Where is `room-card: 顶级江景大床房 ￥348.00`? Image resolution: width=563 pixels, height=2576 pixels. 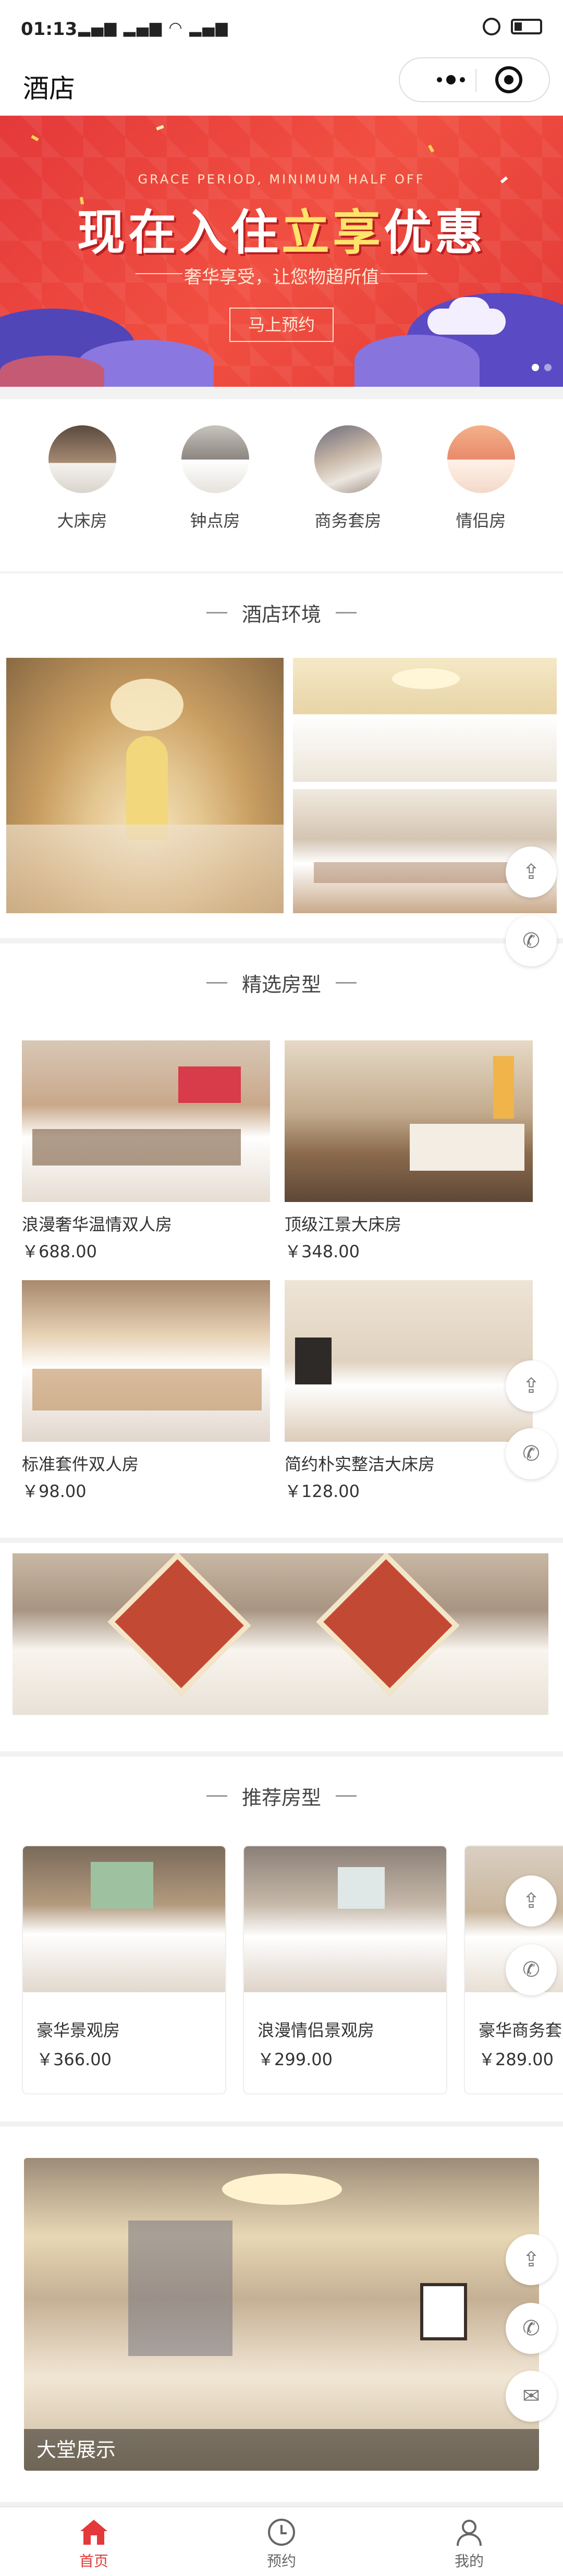
room-card: 顶级江景大床房 ￥348.00 is located at coordinates (409, 1151).